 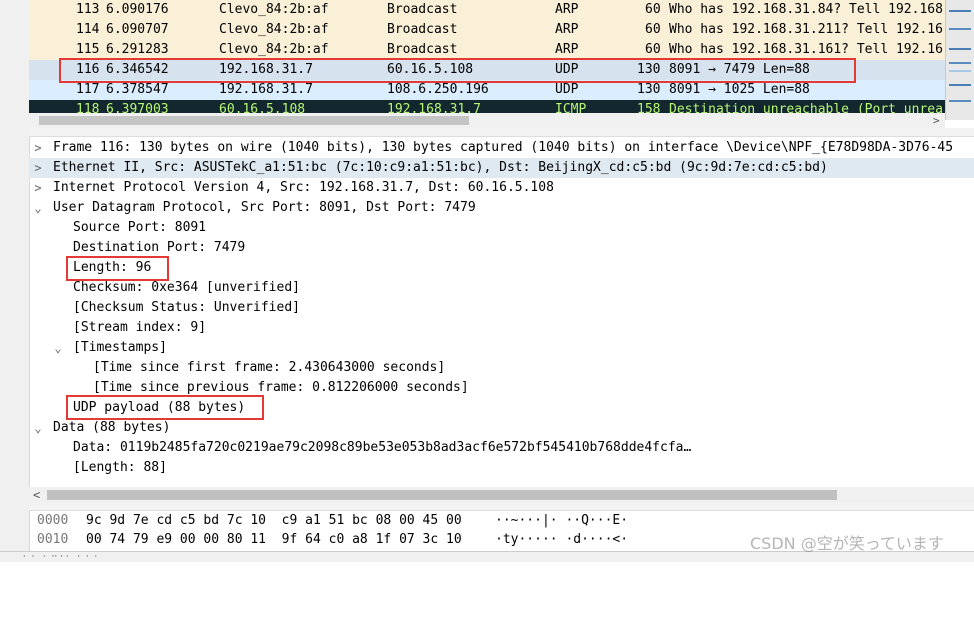 I want to click on packet-len: 130, so click(x=649, y=89).